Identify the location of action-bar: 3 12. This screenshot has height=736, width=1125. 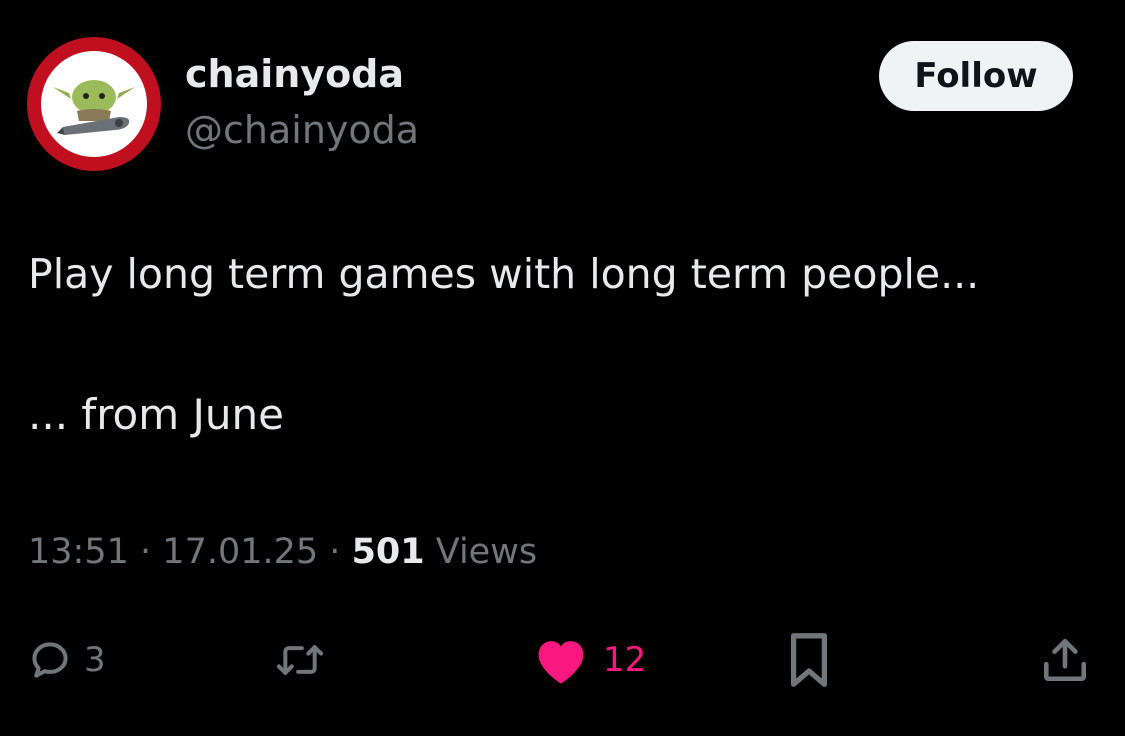
(562, 660).